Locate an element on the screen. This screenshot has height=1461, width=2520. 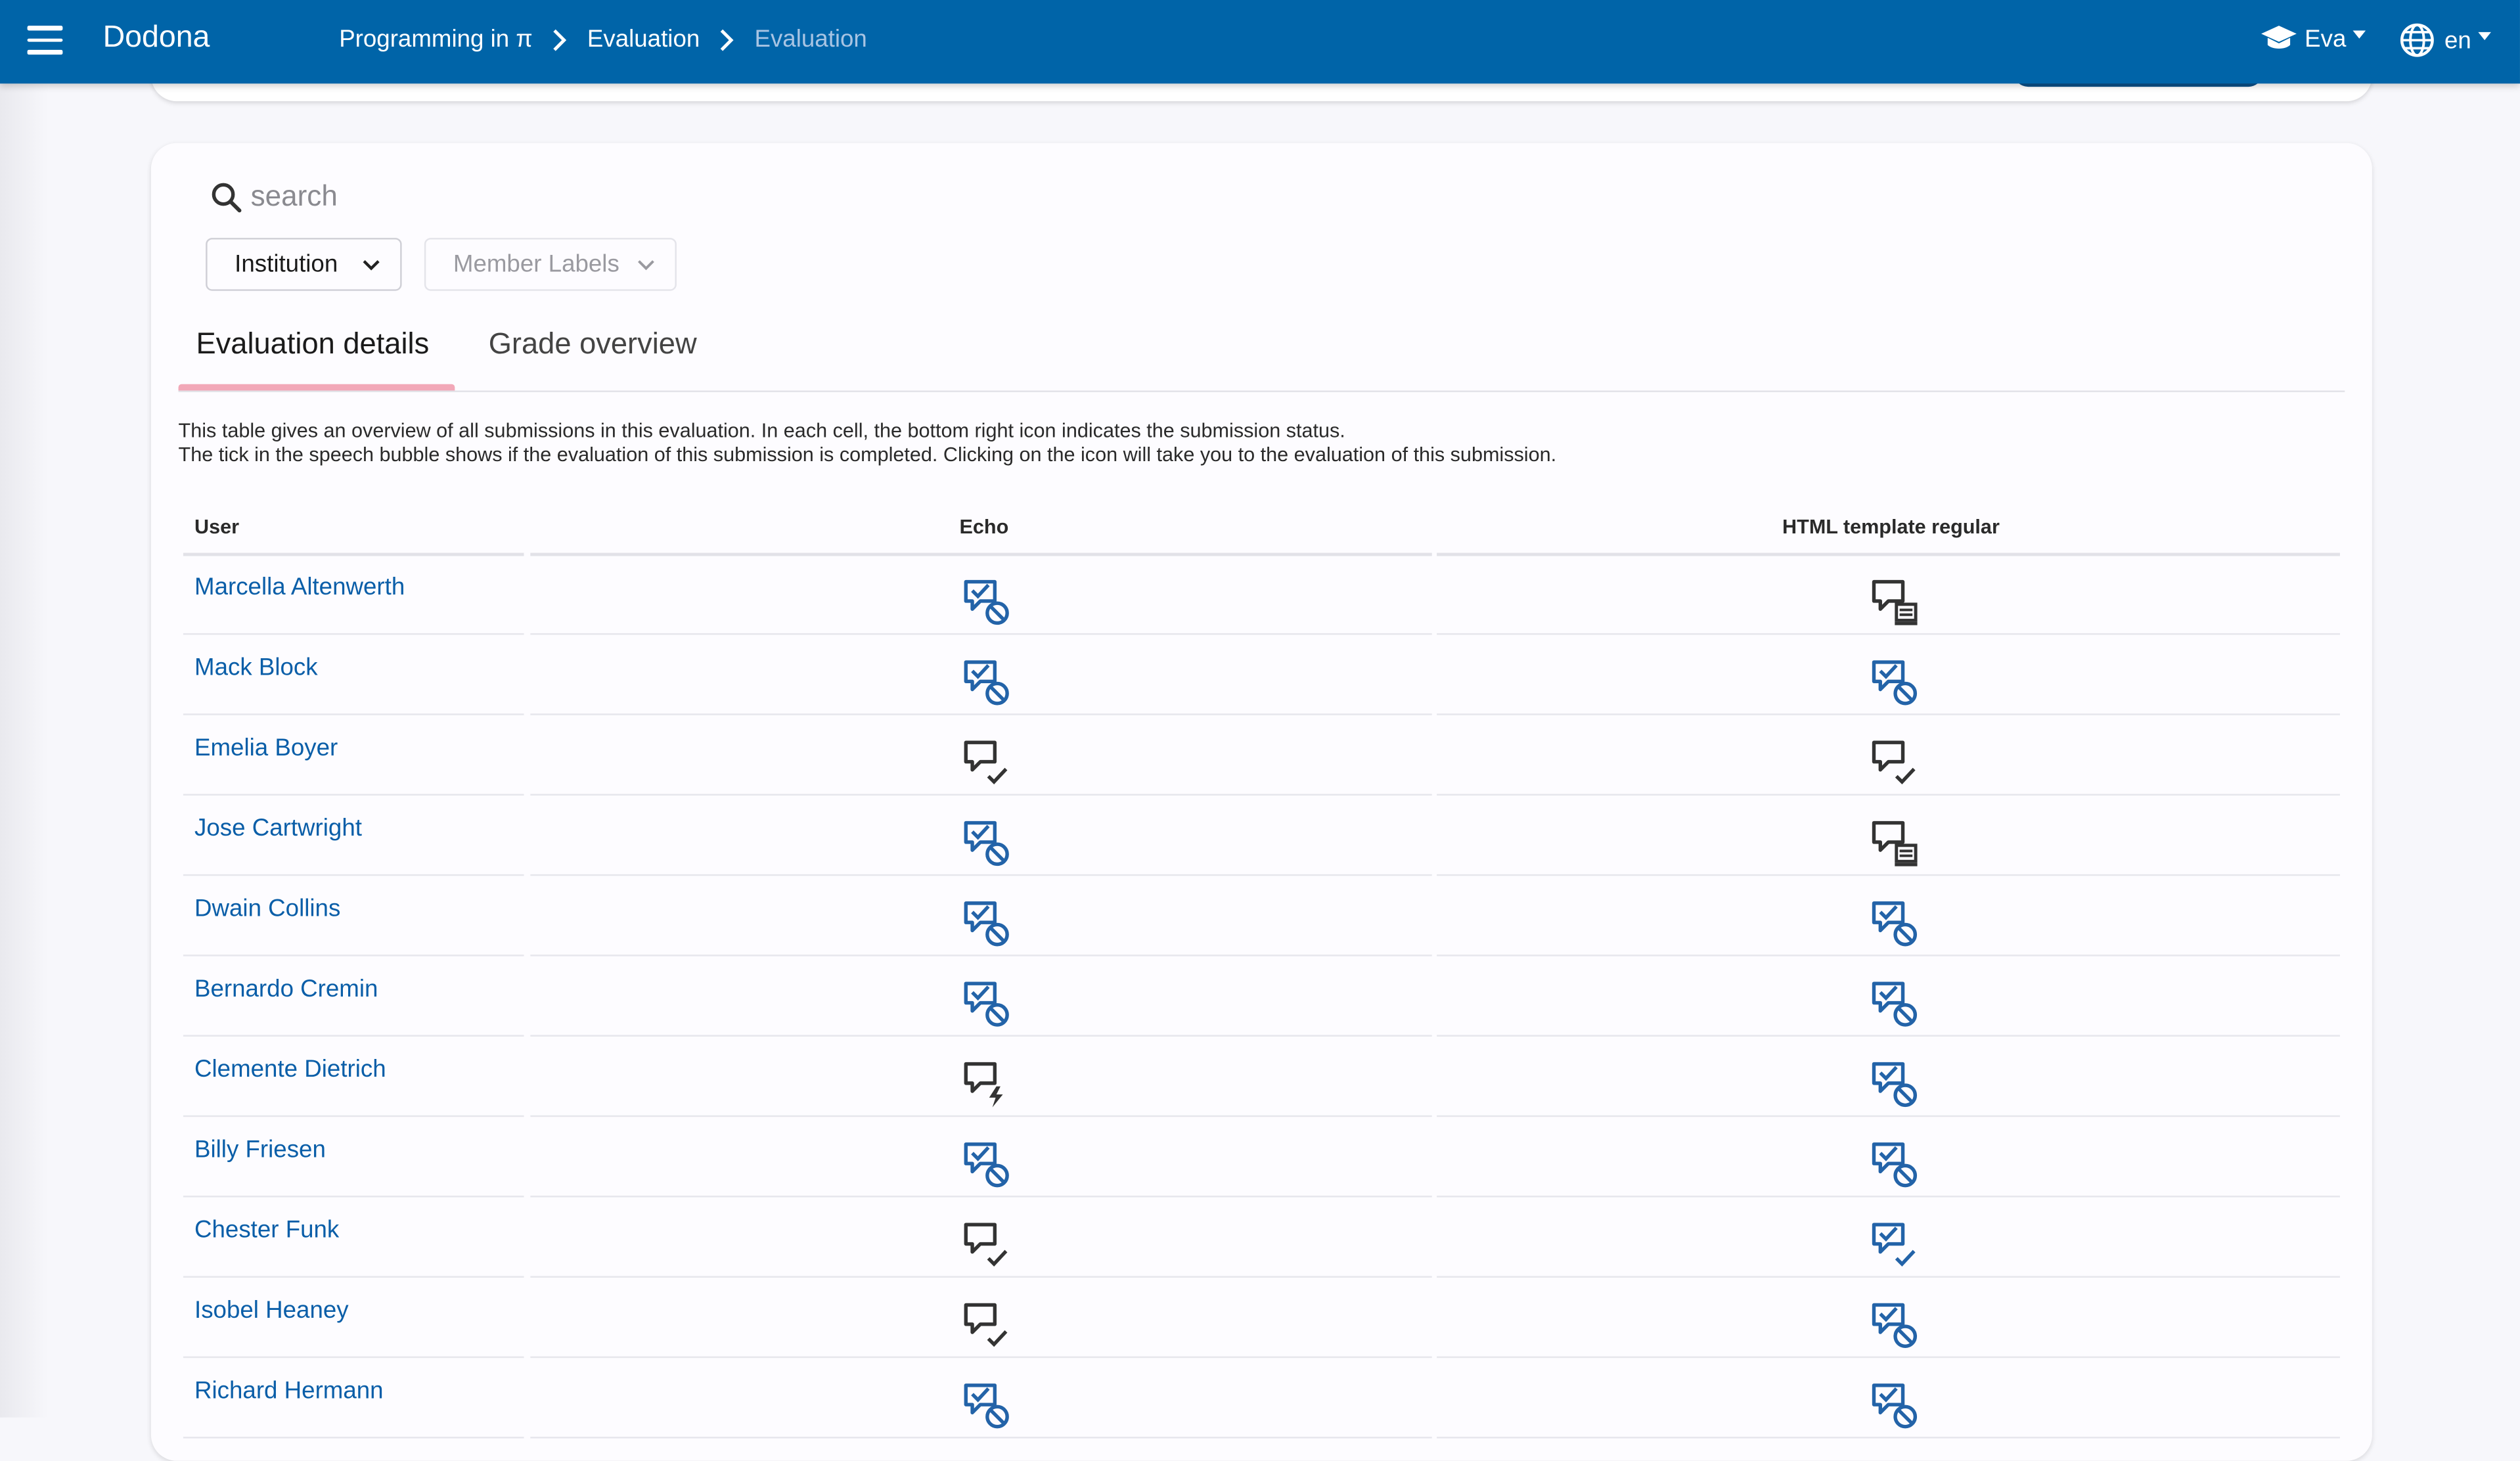
tab-evaluation-details: Evaluation details is located at coordinates (312, 344).